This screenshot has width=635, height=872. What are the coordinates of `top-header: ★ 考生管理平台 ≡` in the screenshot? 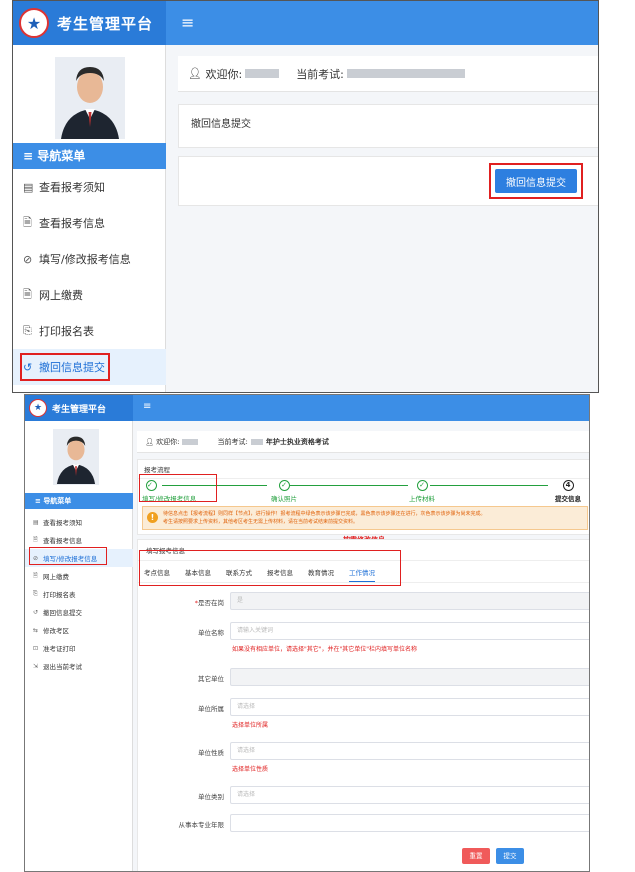 It's located at (305, 23).